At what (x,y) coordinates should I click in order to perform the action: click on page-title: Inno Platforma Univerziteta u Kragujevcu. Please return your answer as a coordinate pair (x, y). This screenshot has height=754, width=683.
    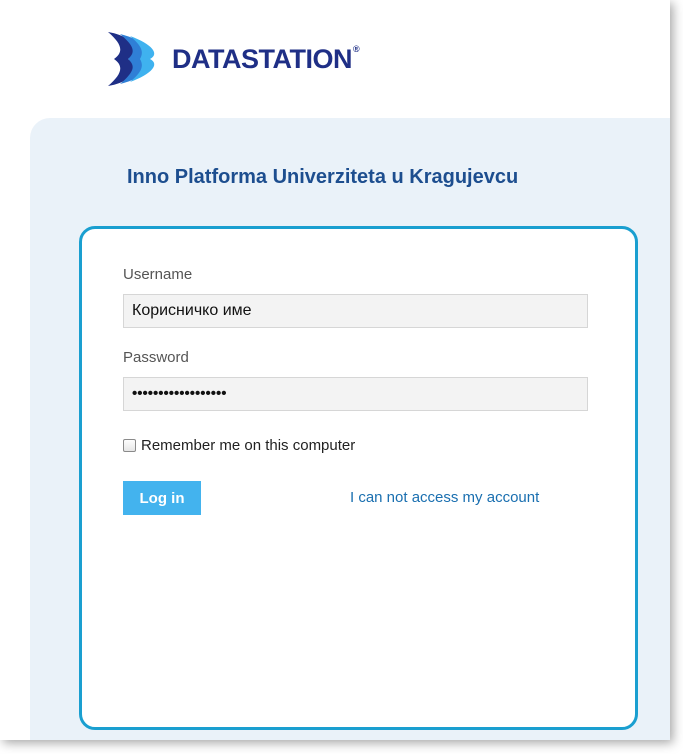
    Looking at the image, I should click on (323, 177).